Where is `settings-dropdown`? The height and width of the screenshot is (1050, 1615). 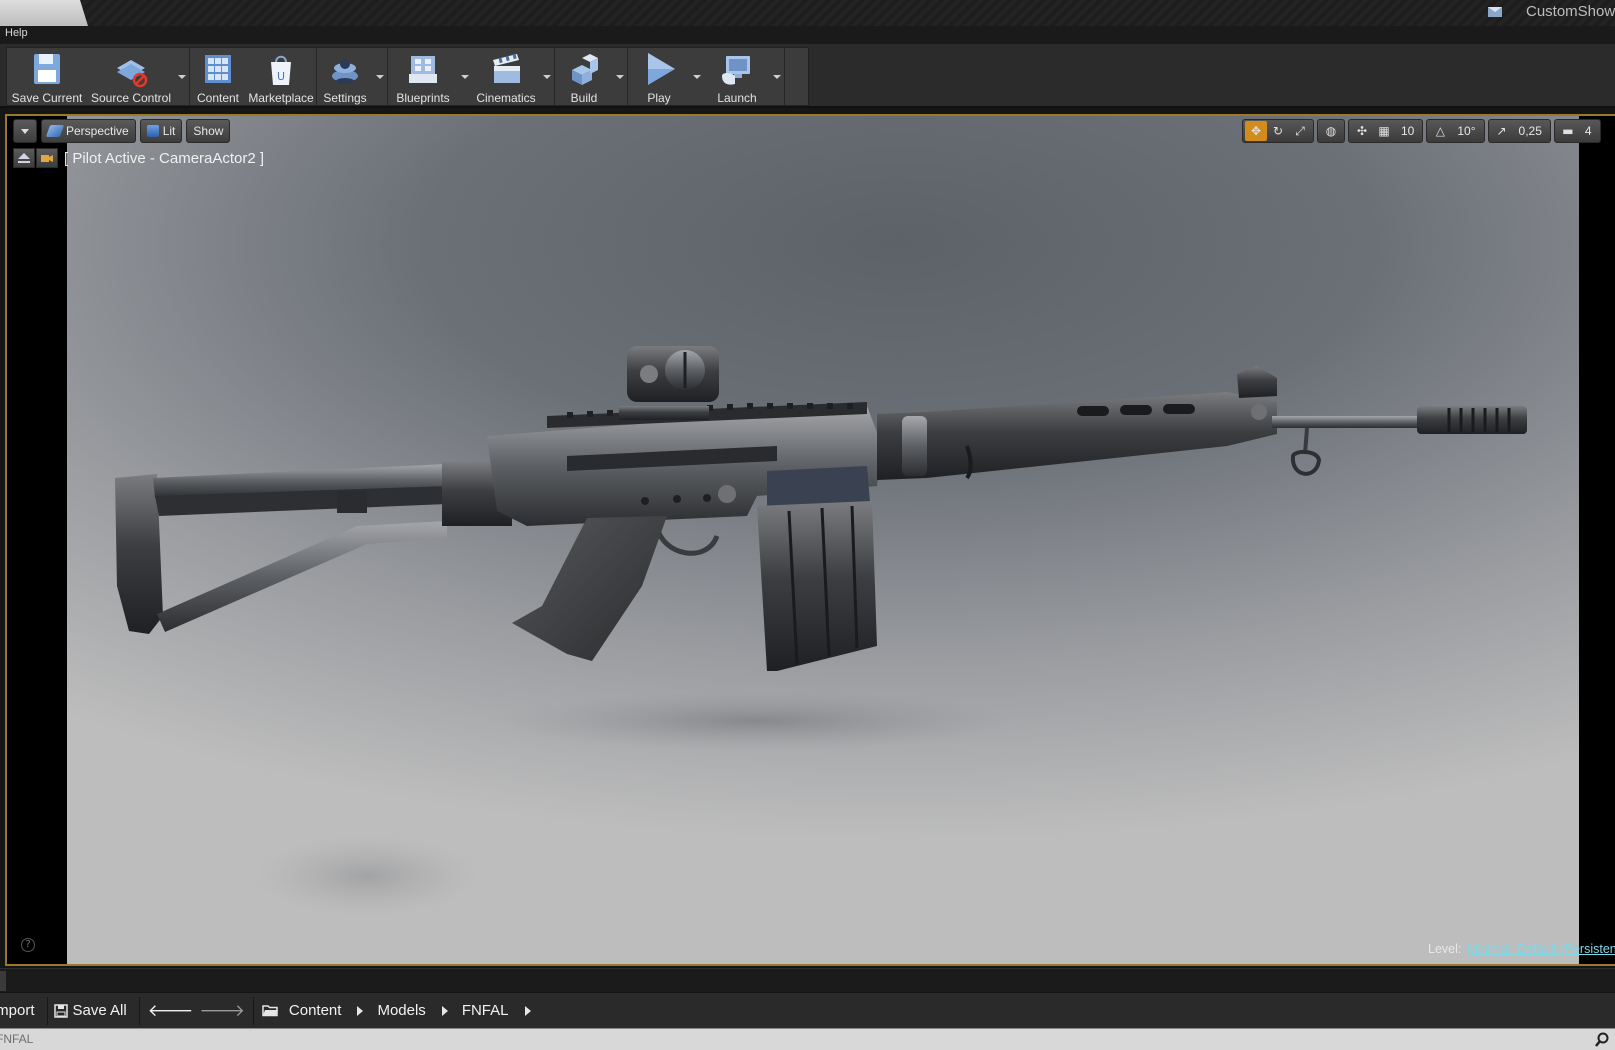 settings-dropdown is located at coordinates (380, 76).